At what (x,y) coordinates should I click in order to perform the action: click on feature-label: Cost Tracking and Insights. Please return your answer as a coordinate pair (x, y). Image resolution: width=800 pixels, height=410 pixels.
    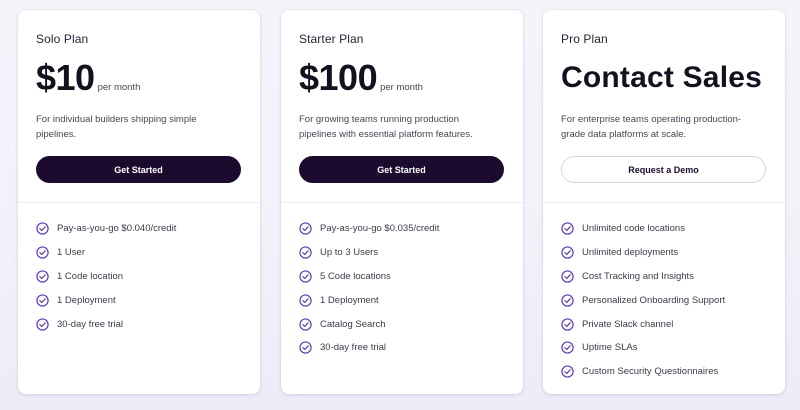
    Looking at the image, I should click on (638, 276).